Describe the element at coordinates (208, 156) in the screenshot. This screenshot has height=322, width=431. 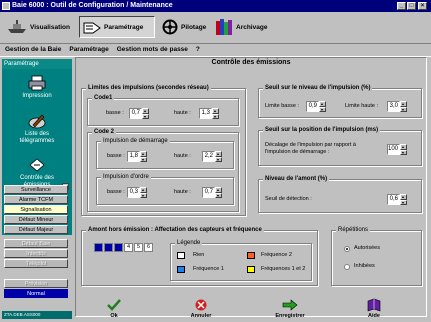
I see `demarrage-haute-value: 2,2` at that location.